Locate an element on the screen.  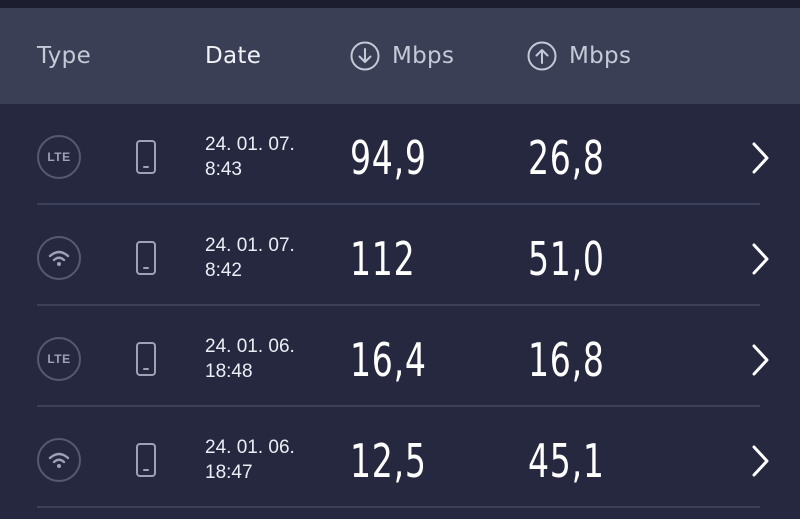
download-speed: 16,4 is located at coordinates (388, 360).